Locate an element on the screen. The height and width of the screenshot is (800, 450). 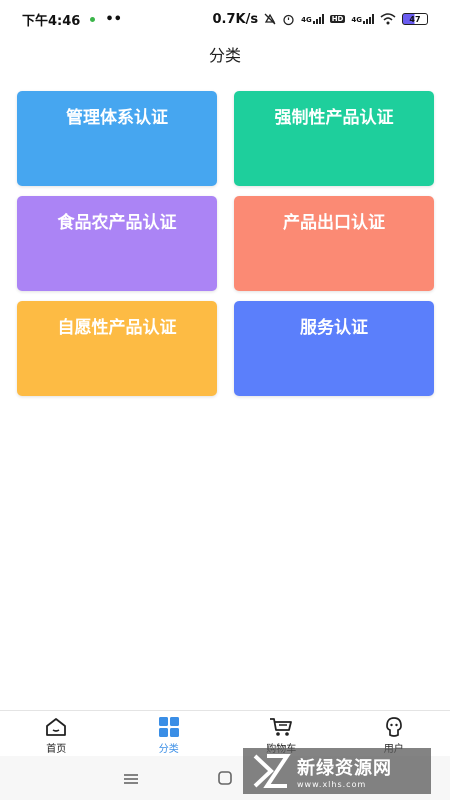
status-bar: 下午4:46 •• 0.7K/s 4G HD 4G 47 is located at coordinates (225, 19).